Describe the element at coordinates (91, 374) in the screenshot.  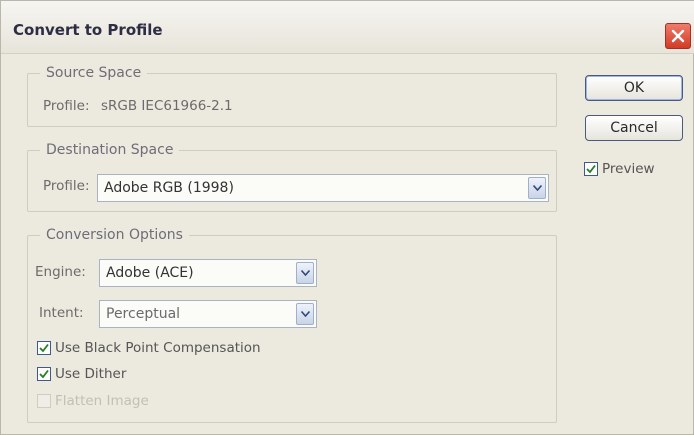
I see `checkbox-label: Use Dither` at that location.